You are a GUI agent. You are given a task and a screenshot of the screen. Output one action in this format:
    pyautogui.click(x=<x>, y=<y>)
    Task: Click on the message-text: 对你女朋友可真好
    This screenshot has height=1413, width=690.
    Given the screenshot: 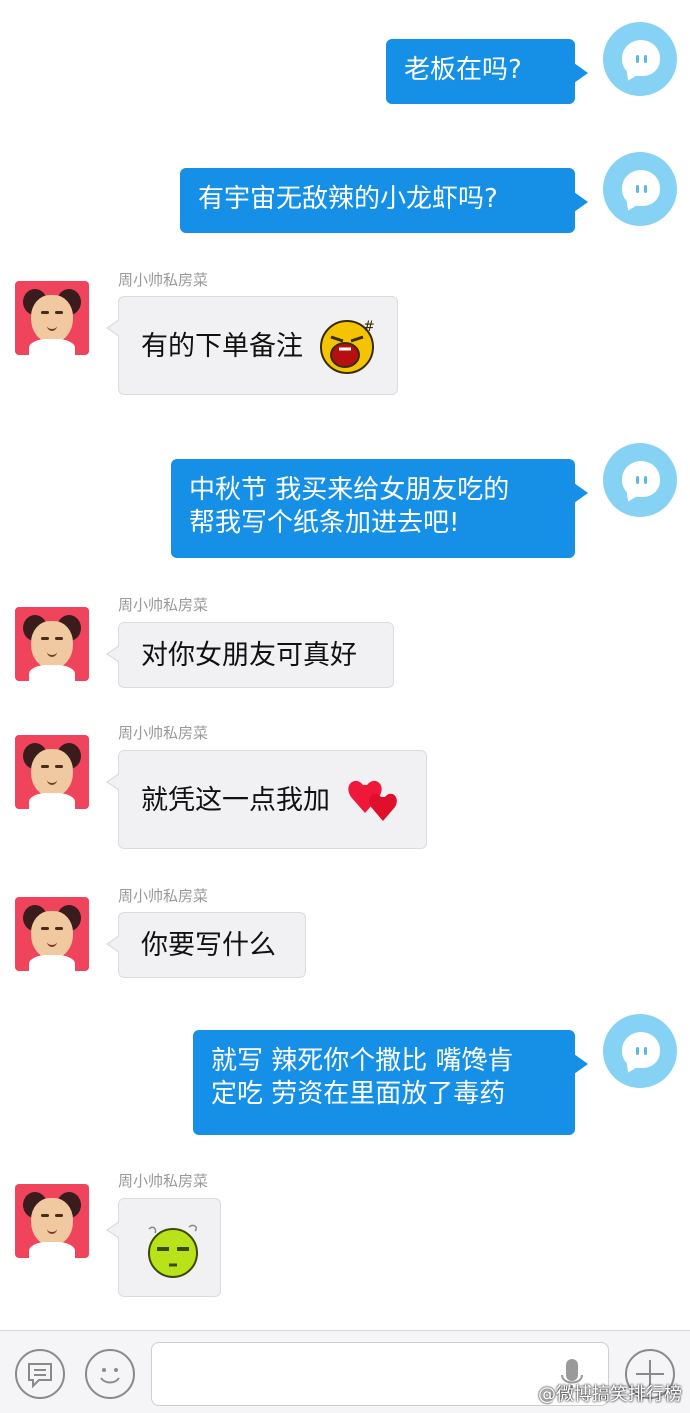 What is the action you would take?
    pyautogui.click(x=249, y=655)
    